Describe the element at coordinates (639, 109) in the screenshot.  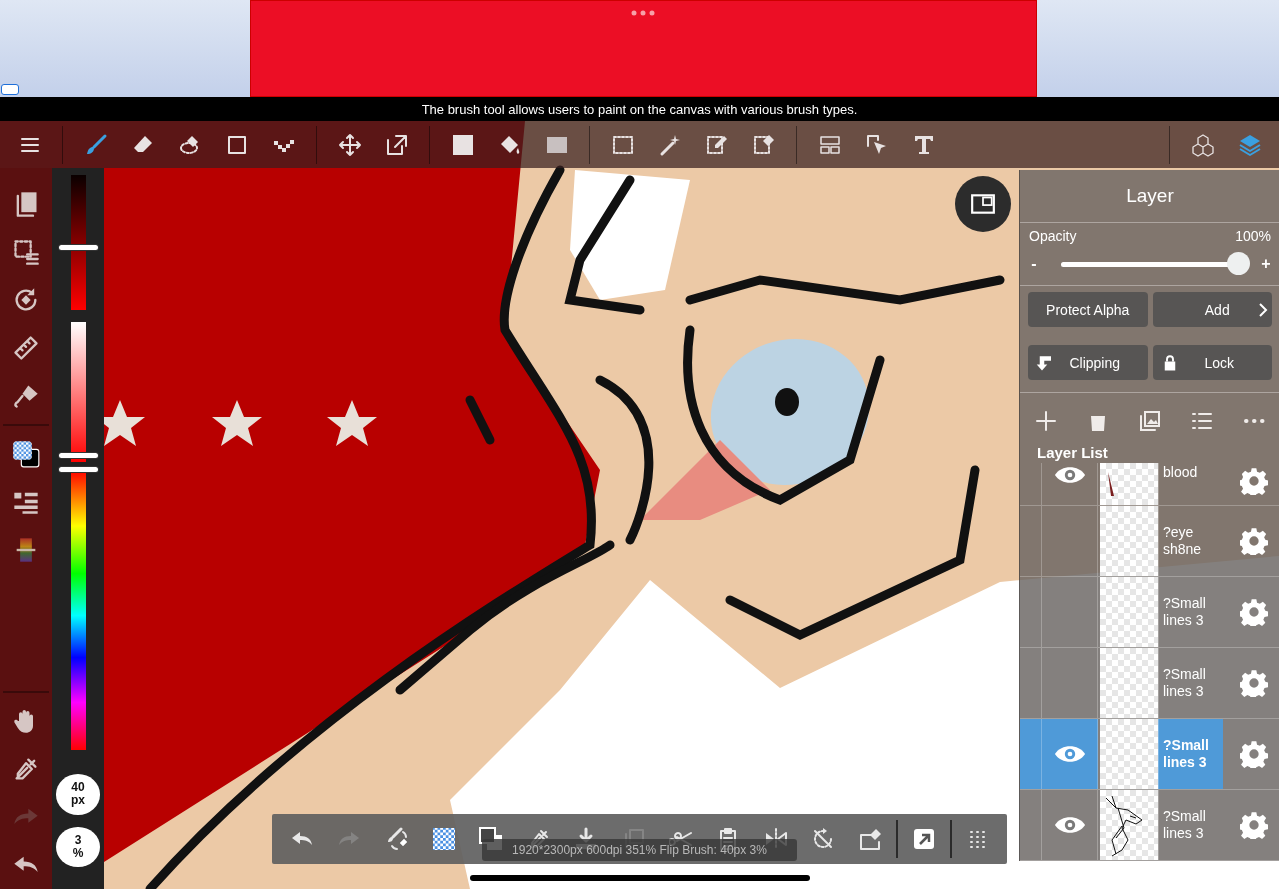
I see `tooltip-text: The brush tool allows users to paint on the canvas with various brush types.` at that location.